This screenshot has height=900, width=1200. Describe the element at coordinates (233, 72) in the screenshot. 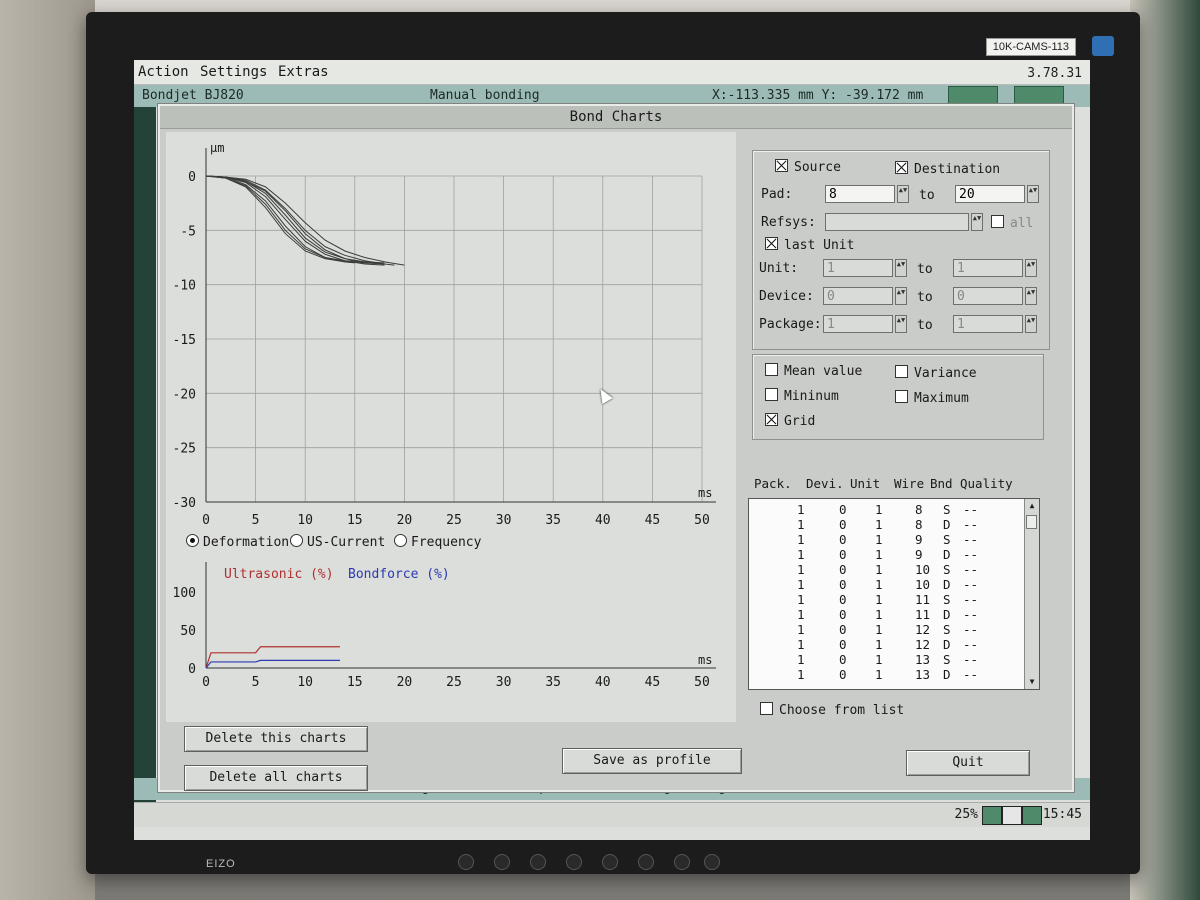

I see `menu-settings: Settings` at that location.